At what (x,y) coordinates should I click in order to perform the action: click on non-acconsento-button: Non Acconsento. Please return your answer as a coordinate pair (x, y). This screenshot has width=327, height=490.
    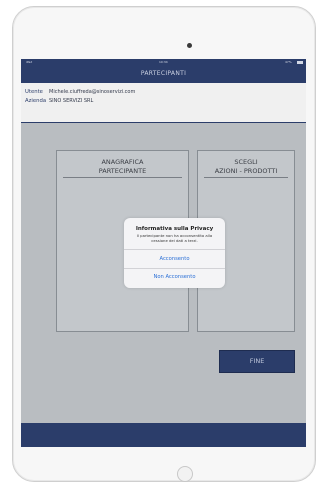
    Looking at the image, I should click on (174, 277).